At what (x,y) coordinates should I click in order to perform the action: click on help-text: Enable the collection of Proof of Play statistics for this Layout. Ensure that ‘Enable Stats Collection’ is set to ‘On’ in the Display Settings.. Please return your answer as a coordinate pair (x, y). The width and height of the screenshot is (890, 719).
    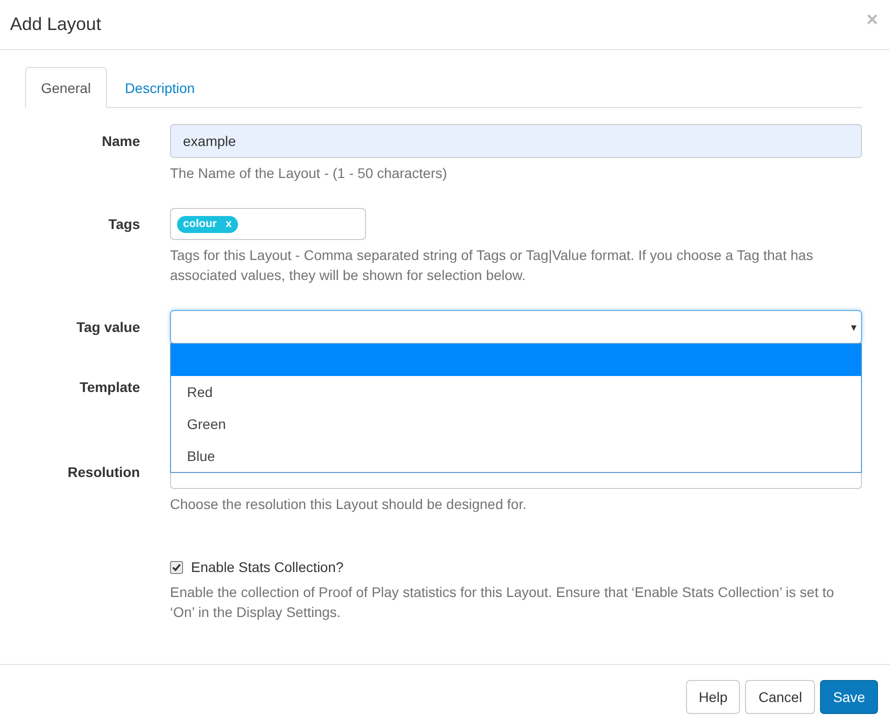
    Looking at the image, I should click on (503, 602).